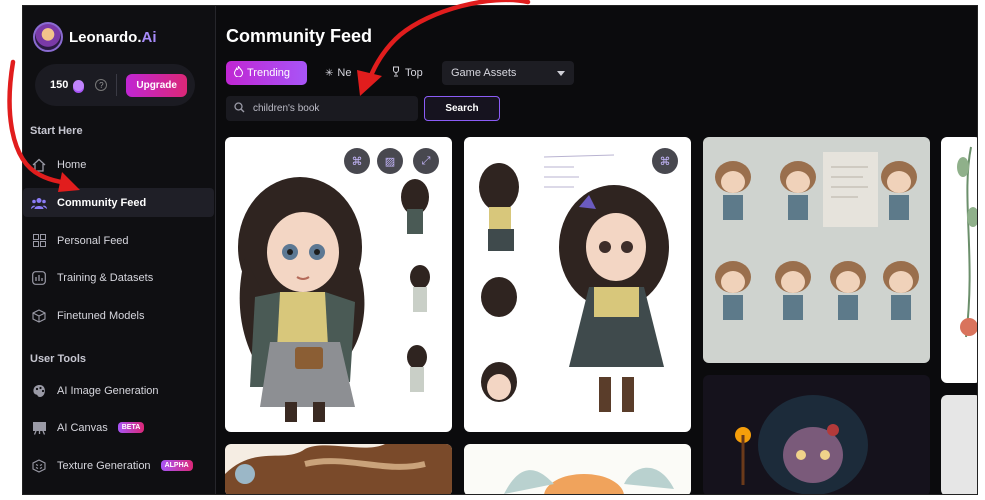 Image resolution: width=985 pixels, height=500 pixels. I want to click on sidebar-item-label: AI Image Generation, so click(108, 390).